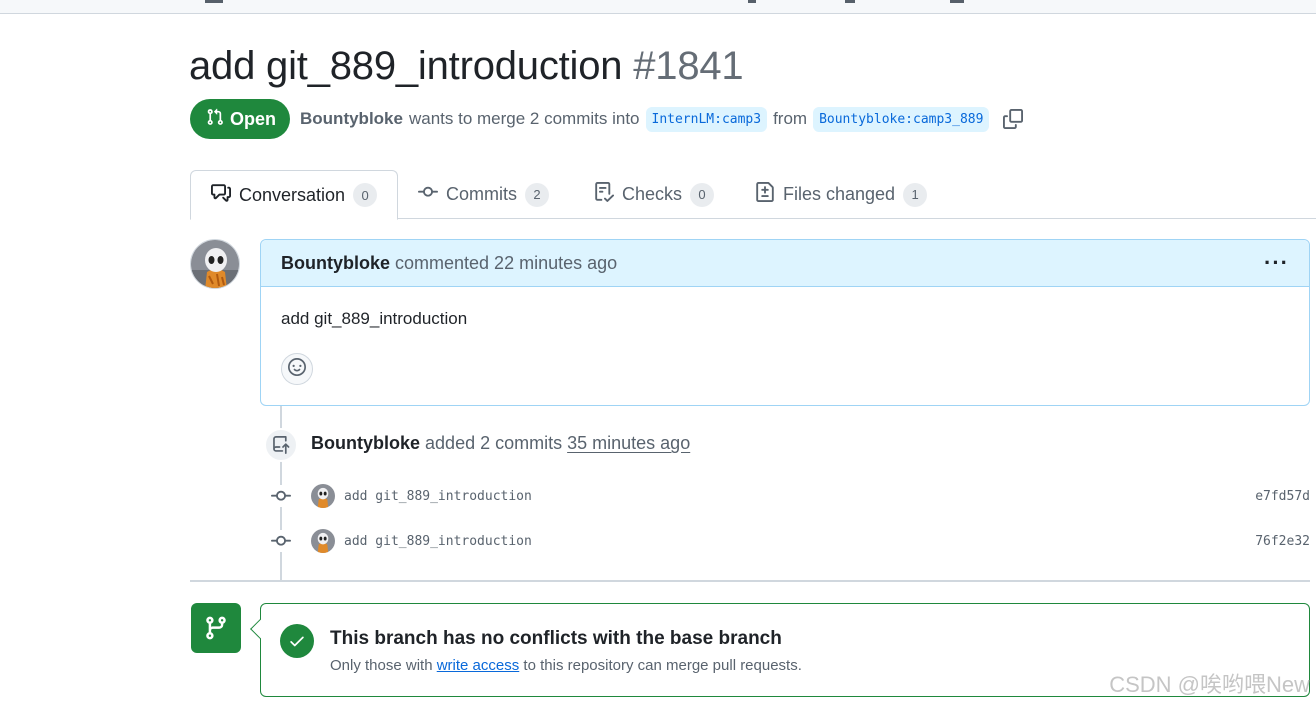 The width and height of the screenshot is (1316, 702). Describe the element at coordinates (790, 496) in the screenshot. I see `commit-row: add git_889_introduction e7fd57d` at that location.